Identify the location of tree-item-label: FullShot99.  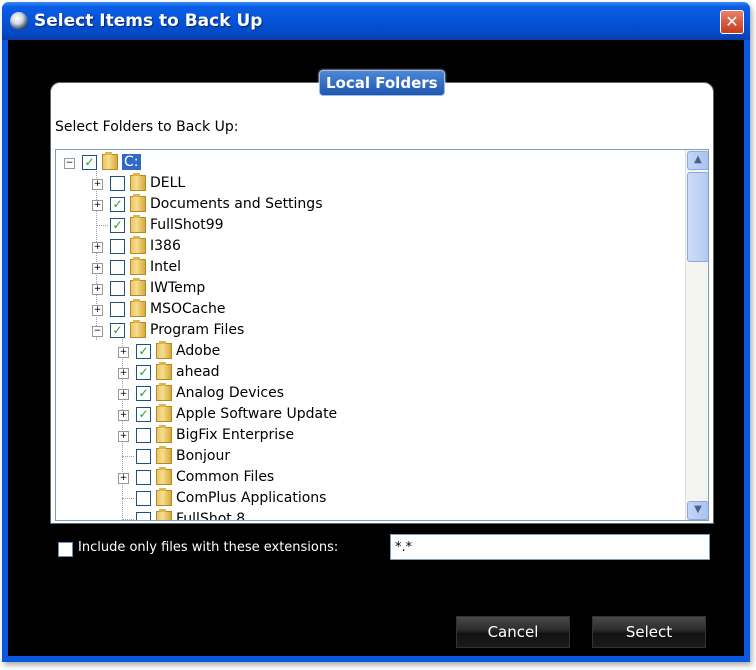
(187, 225).